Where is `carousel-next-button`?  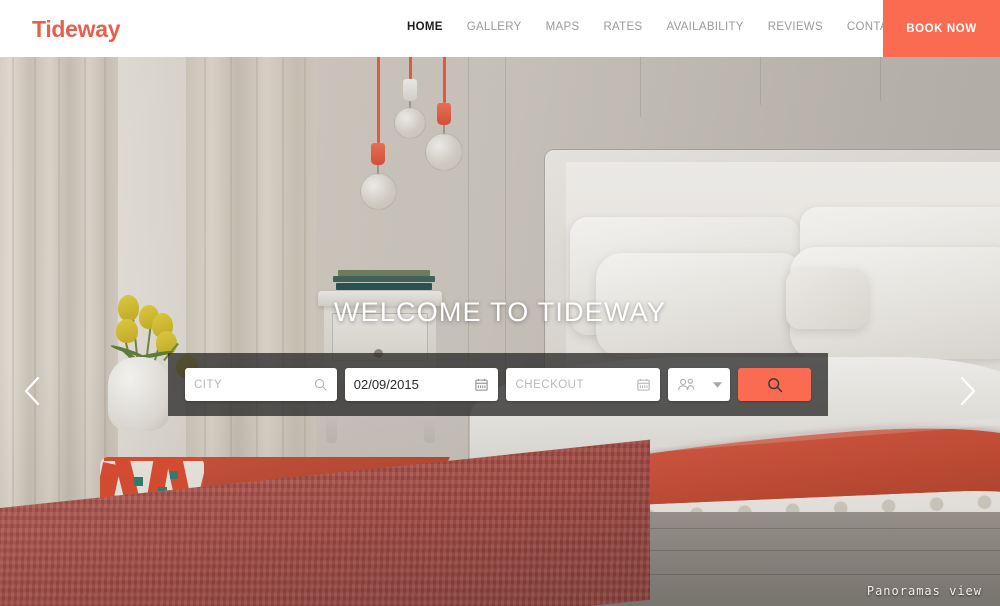 carousel-next-button is located at coordinates (968, 393).